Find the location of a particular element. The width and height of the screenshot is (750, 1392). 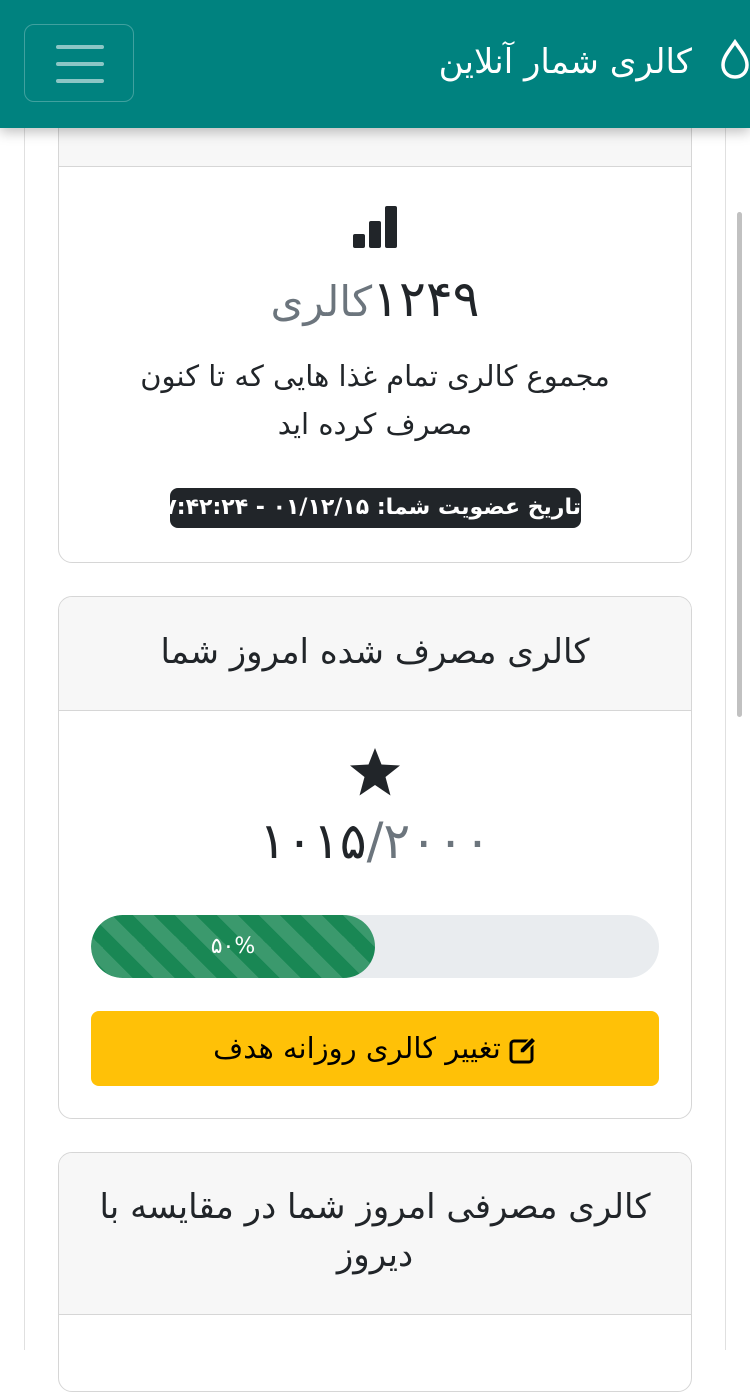

total-calories-number: ۱۲۴۹ is located at coordinates (426, 299).